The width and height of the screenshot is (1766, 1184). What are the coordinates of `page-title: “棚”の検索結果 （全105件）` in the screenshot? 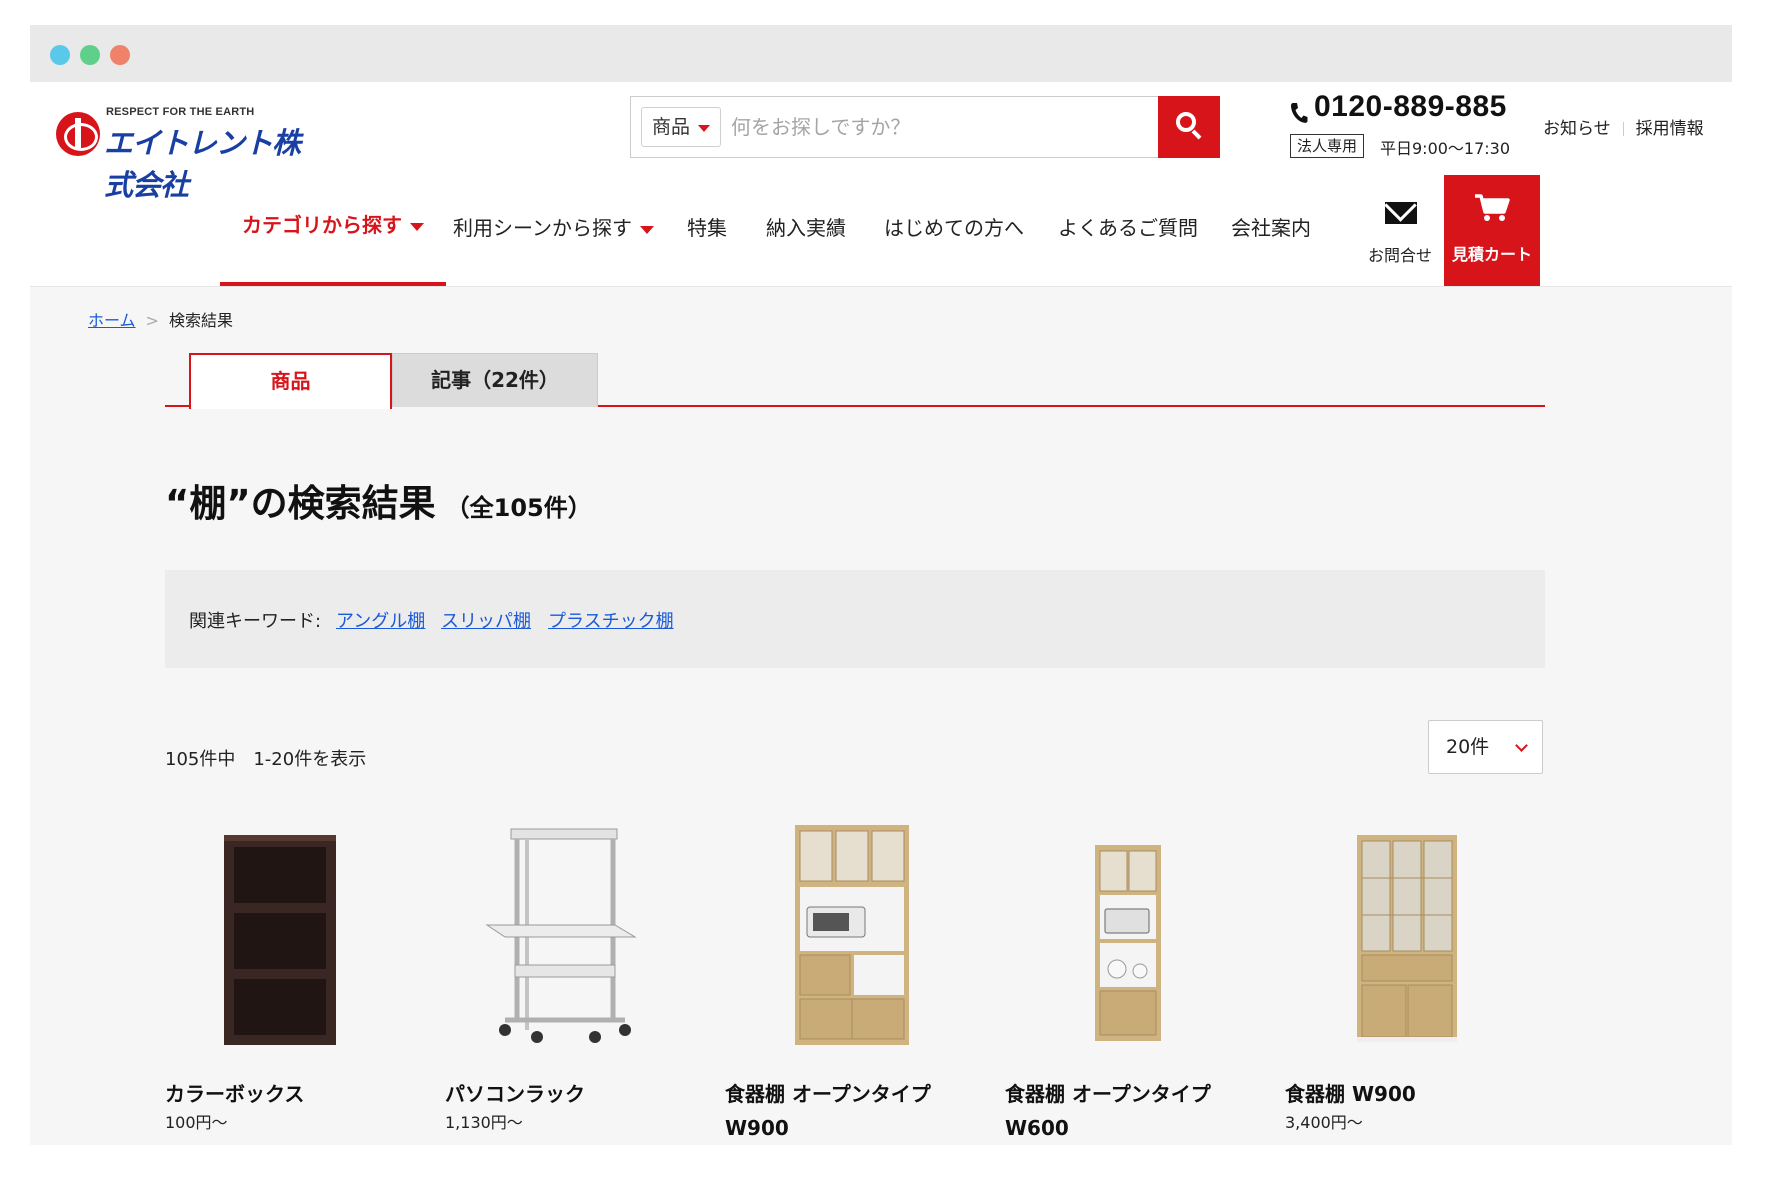 It's located at (378, 500).